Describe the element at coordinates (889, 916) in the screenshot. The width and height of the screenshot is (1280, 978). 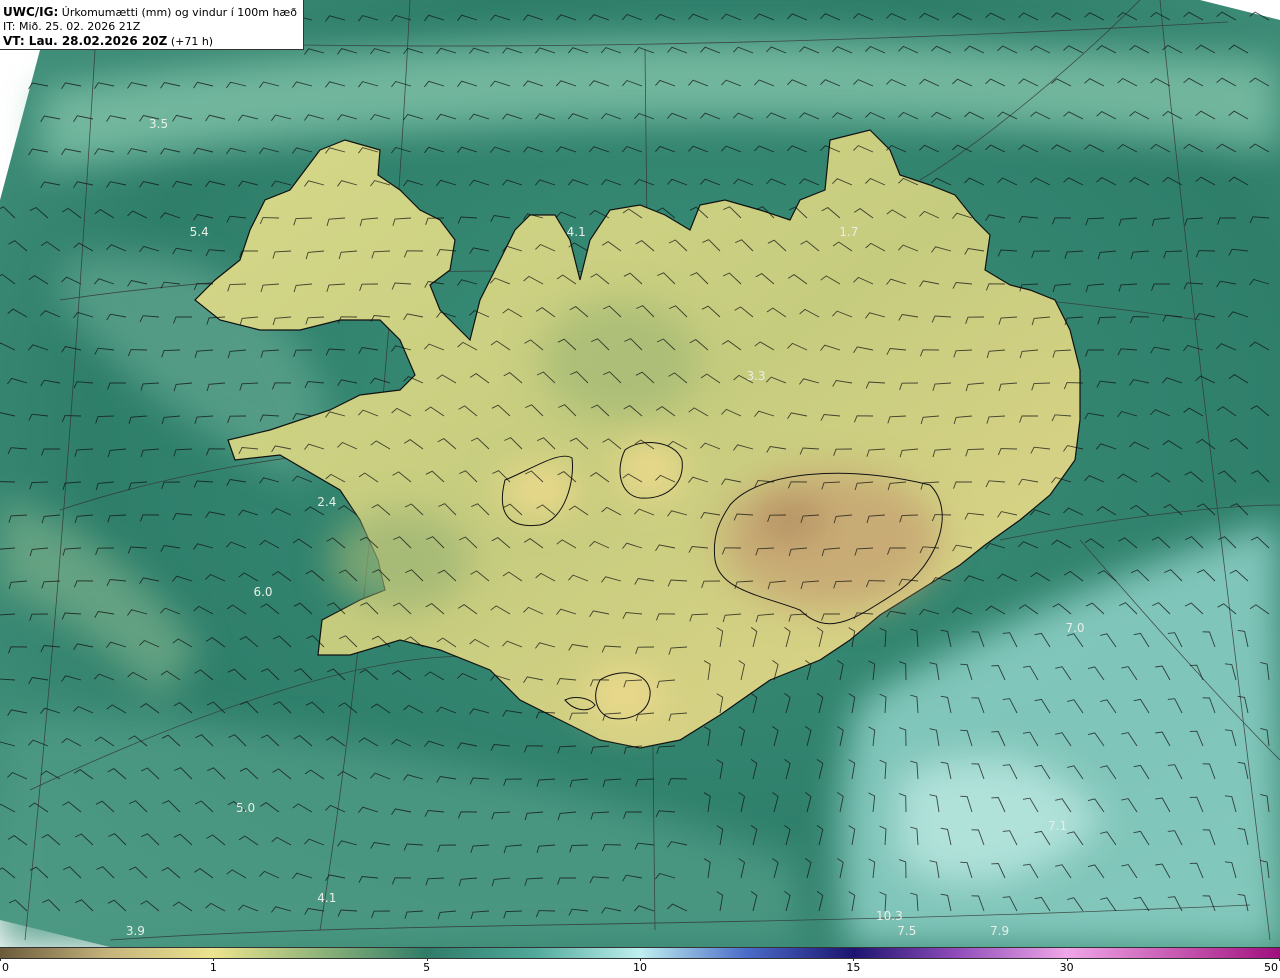
I see `precip-value-label: 10.3` at that location.